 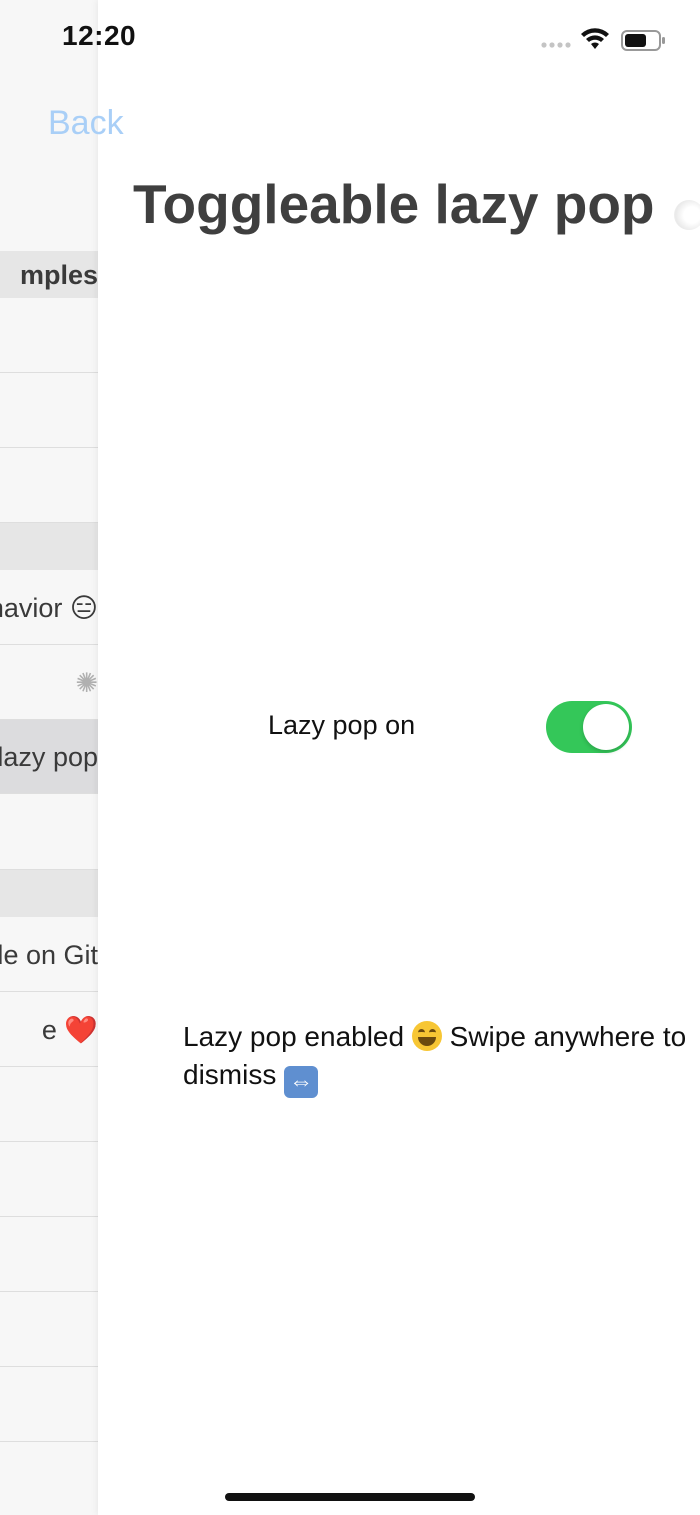 I want to click on list-item: e ❤️, so click(x=49, y=1030).